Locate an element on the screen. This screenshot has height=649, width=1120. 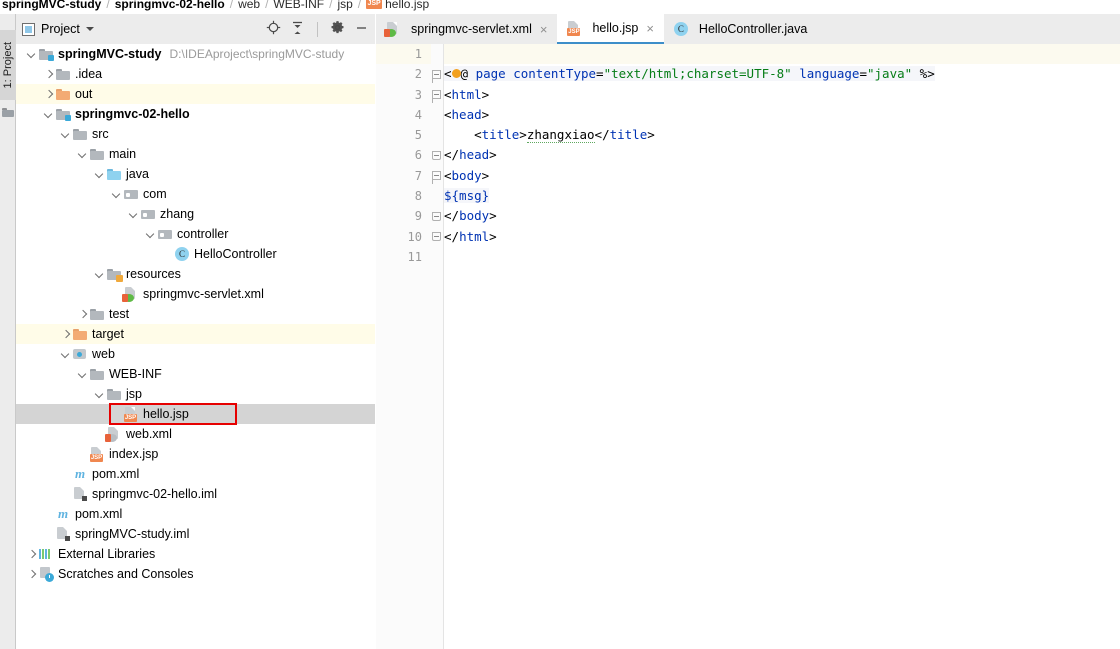
tree-row-target: target is located at coordinates (195, 334).